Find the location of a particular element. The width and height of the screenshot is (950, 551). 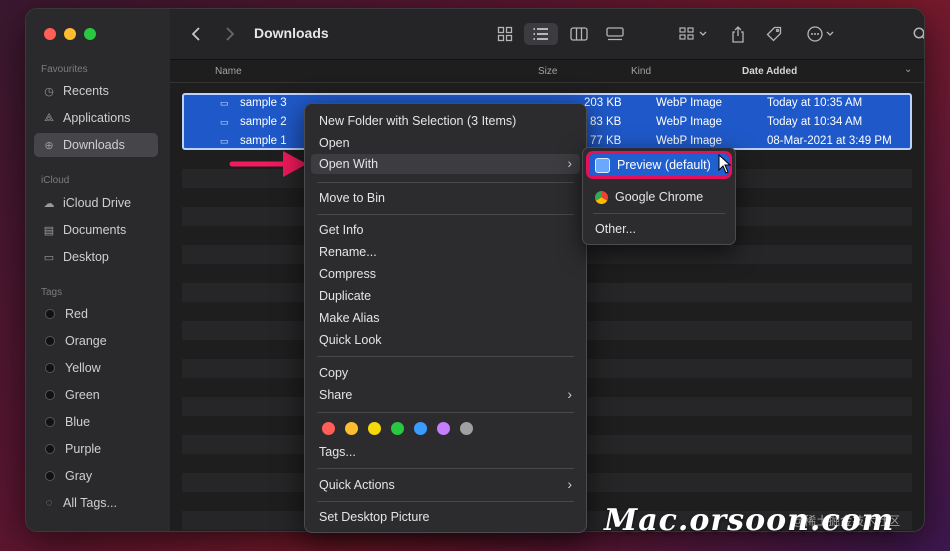

sidebar-item-label: Red is located at coordinates (76, 314).